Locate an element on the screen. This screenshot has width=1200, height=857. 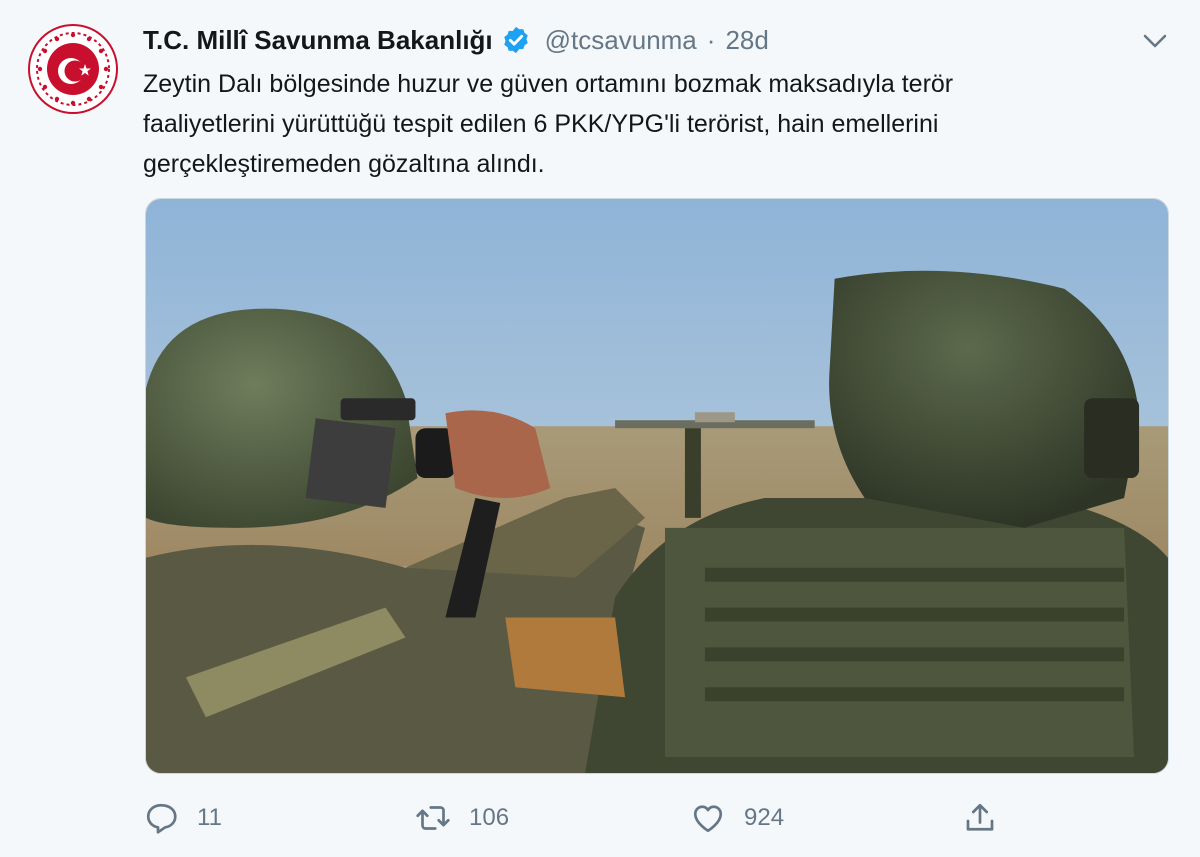
ministry-emblem-icon is located at coordinates (73, 69).